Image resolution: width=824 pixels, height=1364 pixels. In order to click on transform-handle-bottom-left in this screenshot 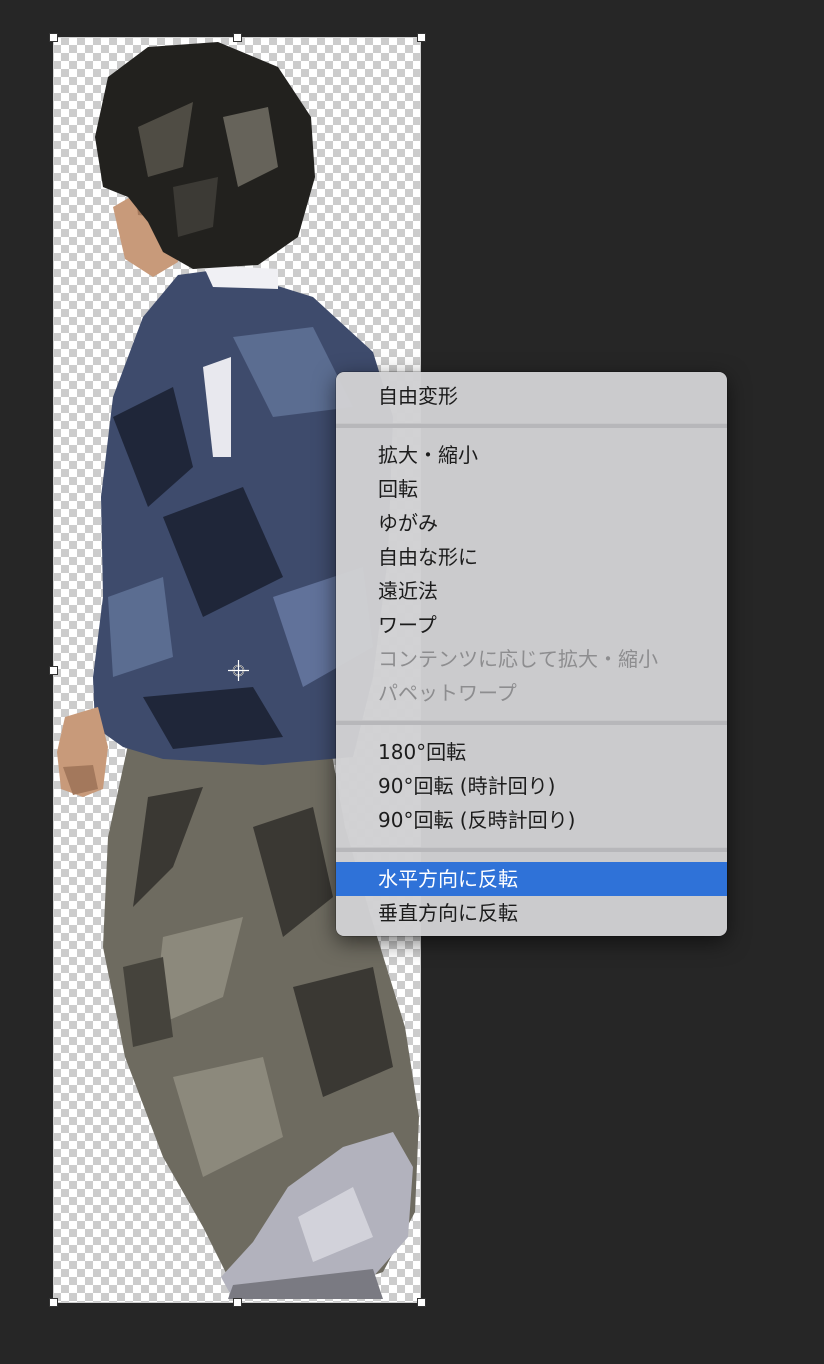, I will do `click(53, 1302)`.